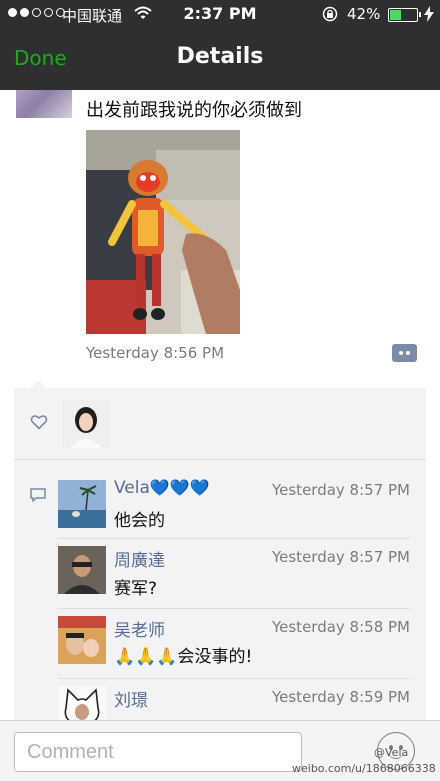 The width and height of the screenshot is (440, 781). What do you see at coordinates (420, 14) in the screenshot?
I see `battery-tip` at bounding box center [420, 14].